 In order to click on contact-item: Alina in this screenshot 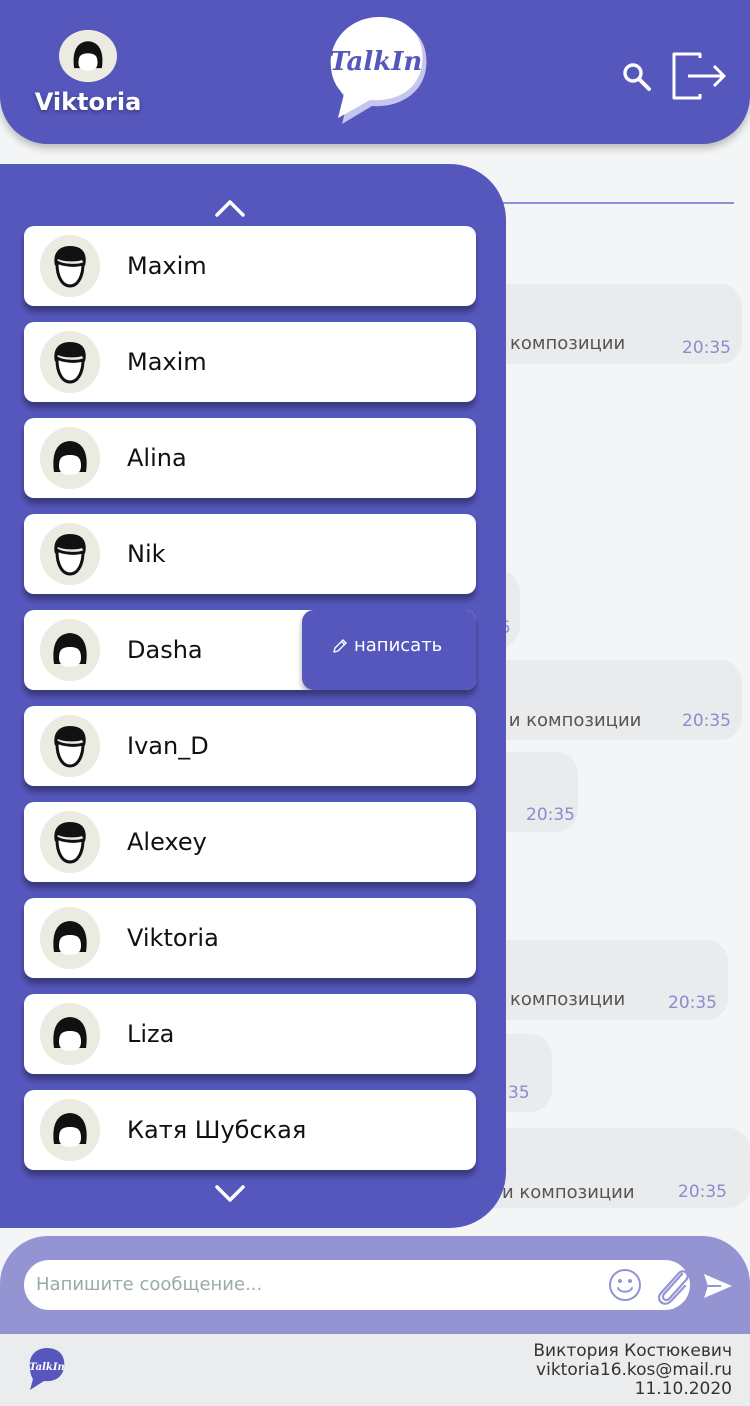, I will do `click(250, 458)`.